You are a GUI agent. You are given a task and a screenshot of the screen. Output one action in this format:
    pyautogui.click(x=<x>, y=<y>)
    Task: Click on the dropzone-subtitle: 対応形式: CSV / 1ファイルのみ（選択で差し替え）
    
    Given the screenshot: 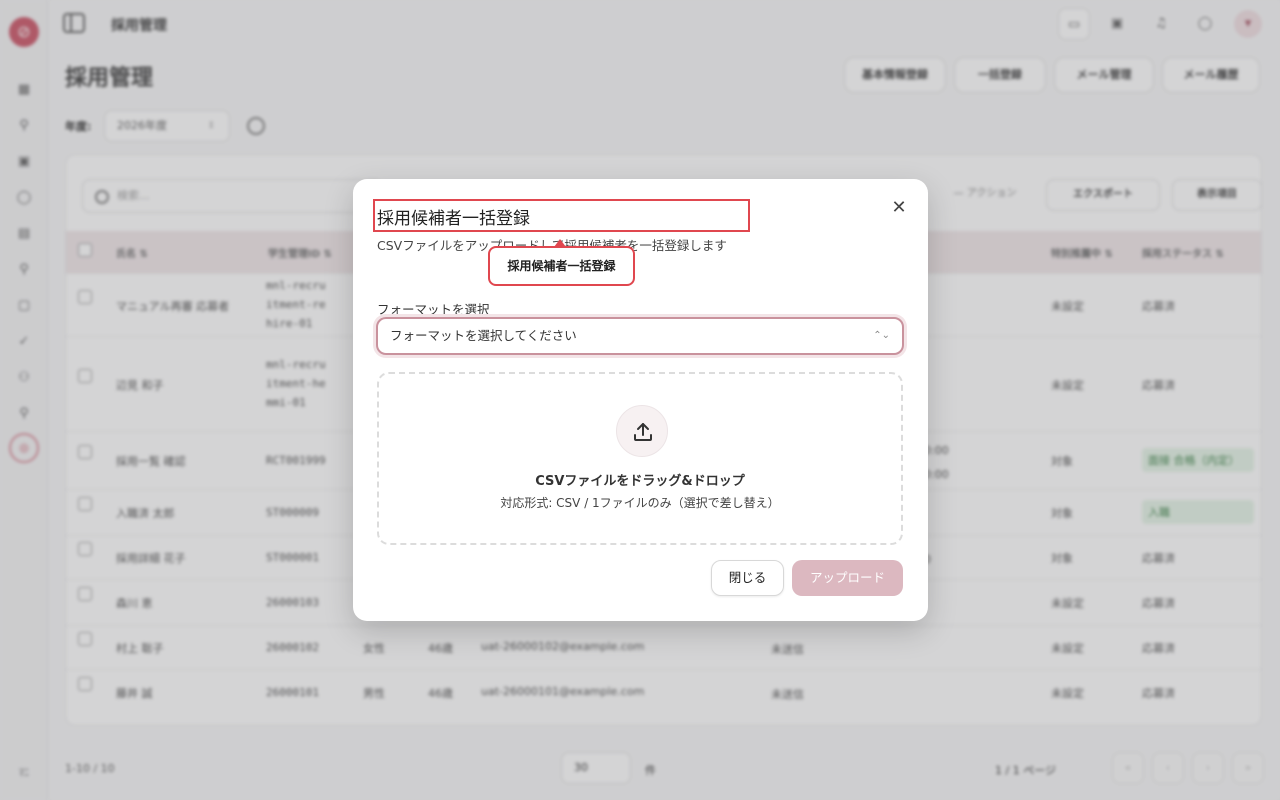 What is the action you would take?
    pyautogui.click(x=640, y=503)
    